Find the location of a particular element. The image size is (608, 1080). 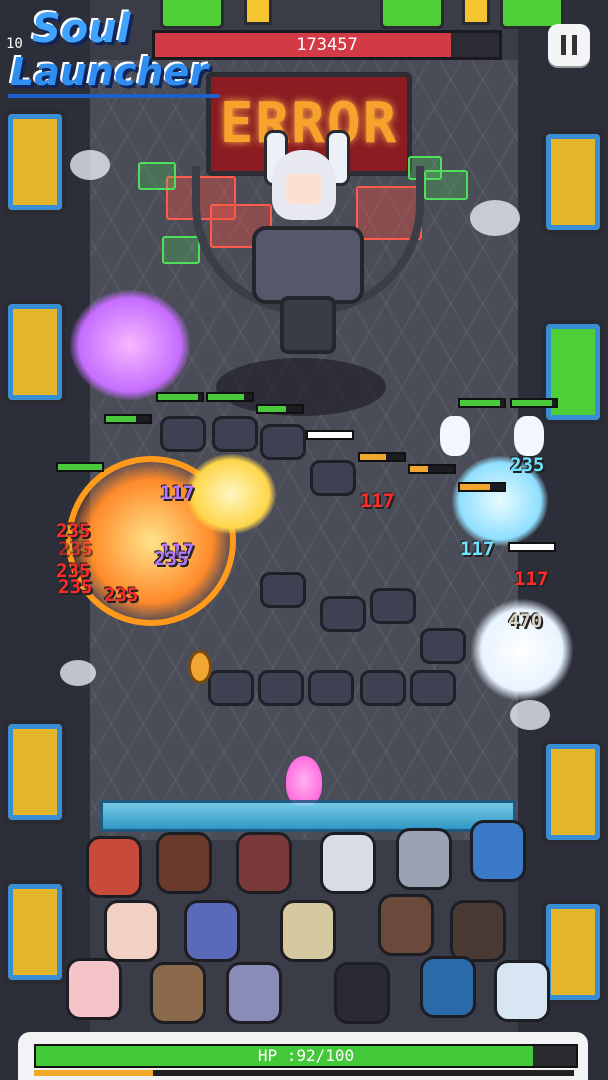

green-tank is located at coordinates (412, 14).